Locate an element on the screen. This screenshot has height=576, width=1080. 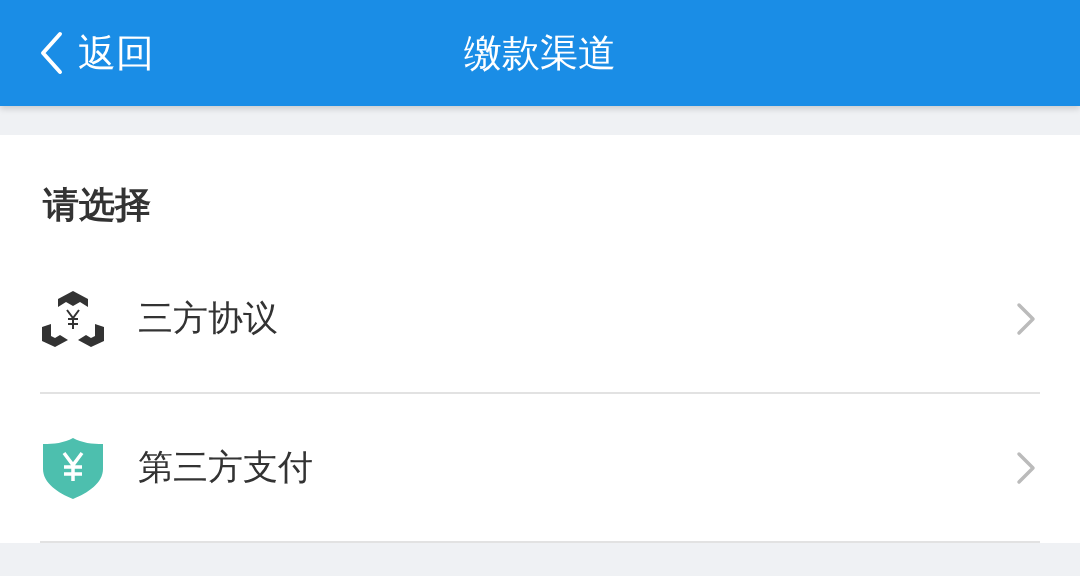
back-button: 返回 is located at coordinates (77, 53).